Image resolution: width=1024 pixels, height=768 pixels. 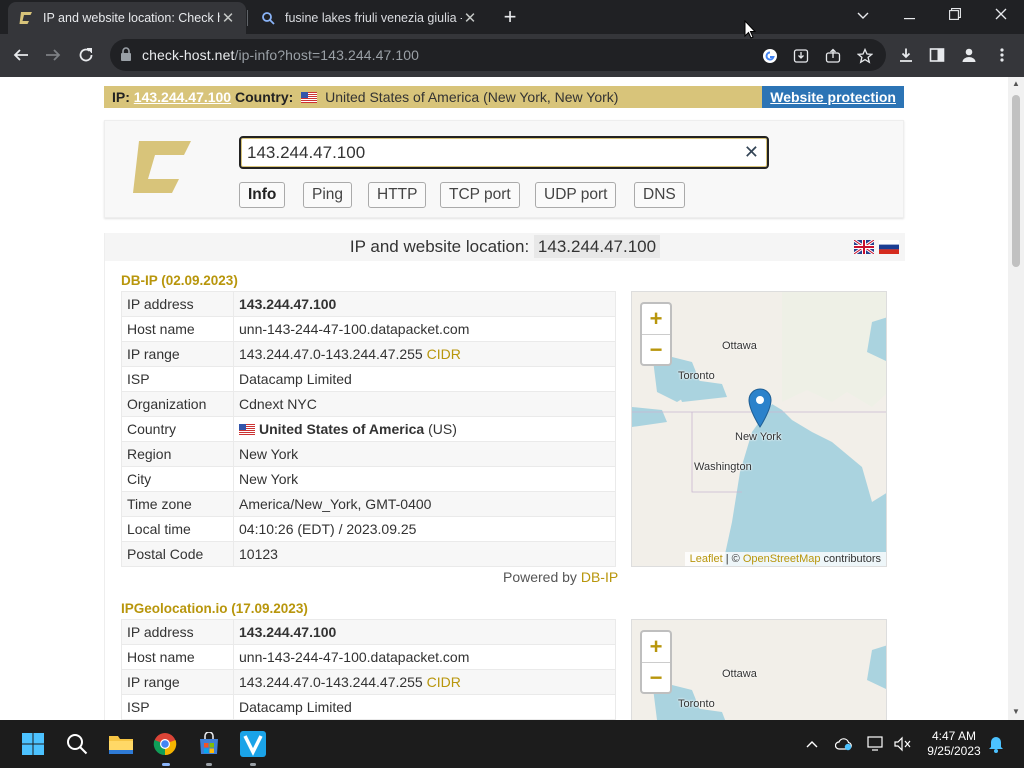 I want to click on tab-check-host: IP and website location: Check ho ✕, so click(x=127, y=18).